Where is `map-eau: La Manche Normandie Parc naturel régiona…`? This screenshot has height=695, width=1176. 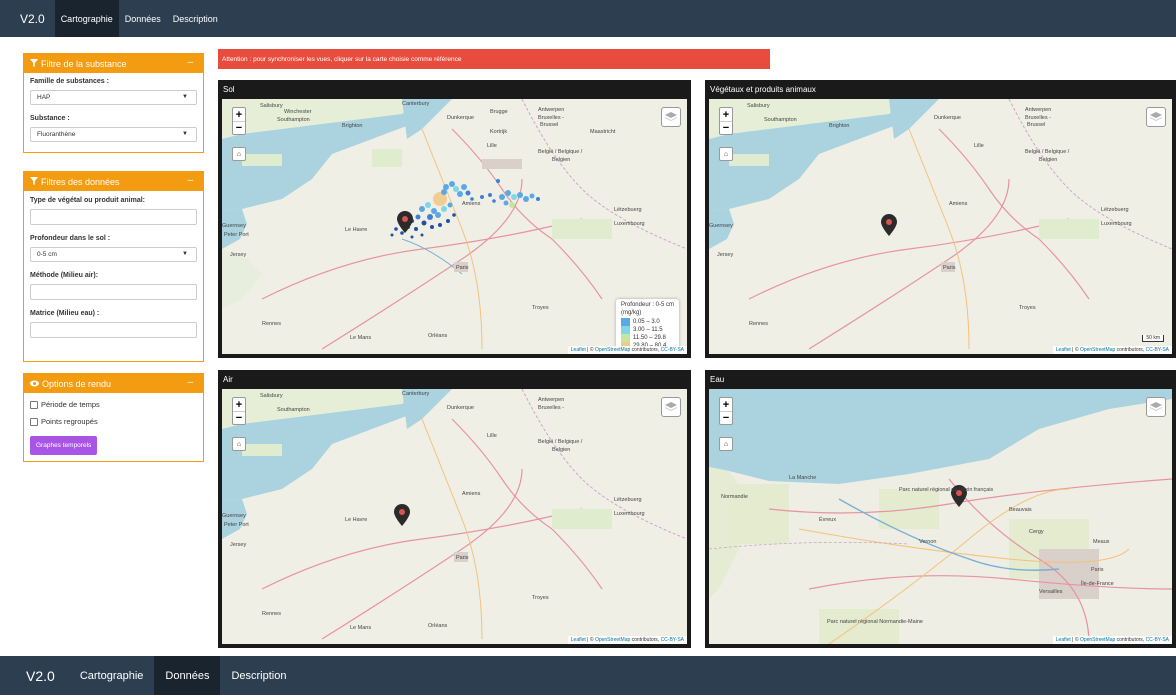 map-eau: La Manche Normandie Parc naturel régiona… is located at coordinates (940, 516).